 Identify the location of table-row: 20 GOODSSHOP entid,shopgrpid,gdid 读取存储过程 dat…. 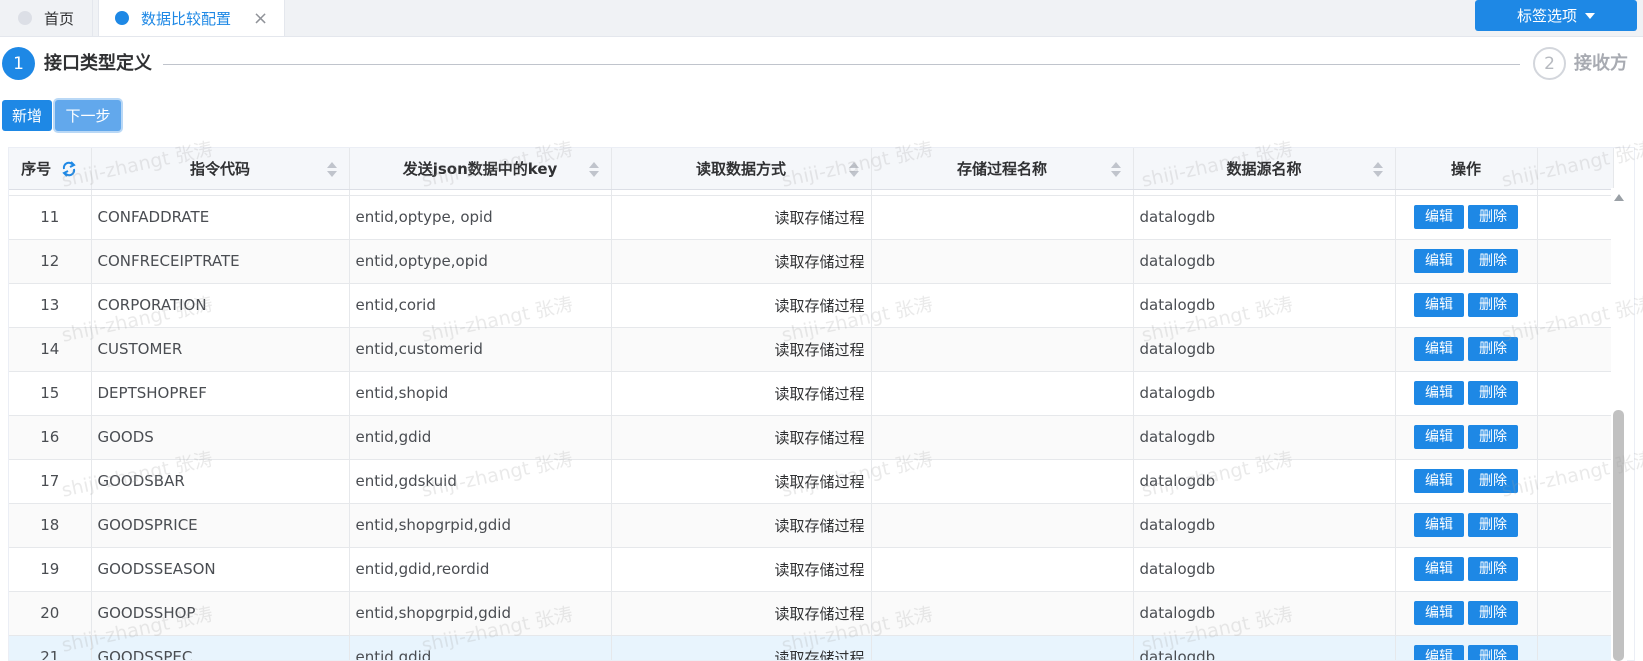
(811, 613).